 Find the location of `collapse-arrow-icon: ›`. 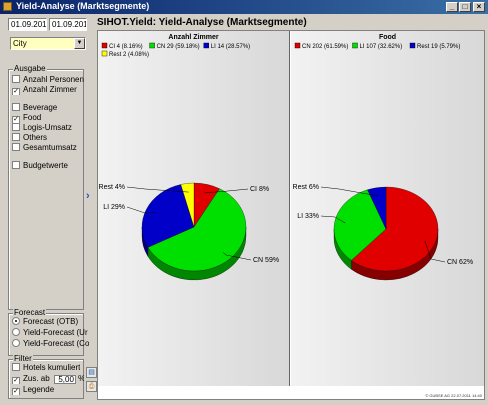

collapse-arrow-icon: › is located at coordinates (88, 196).